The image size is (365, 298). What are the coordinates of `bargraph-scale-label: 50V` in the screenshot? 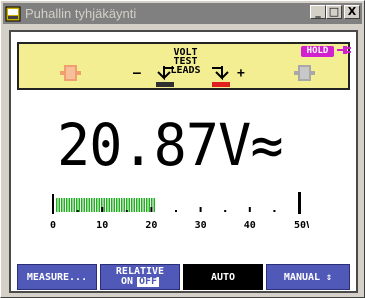 It's located at (301, 225).